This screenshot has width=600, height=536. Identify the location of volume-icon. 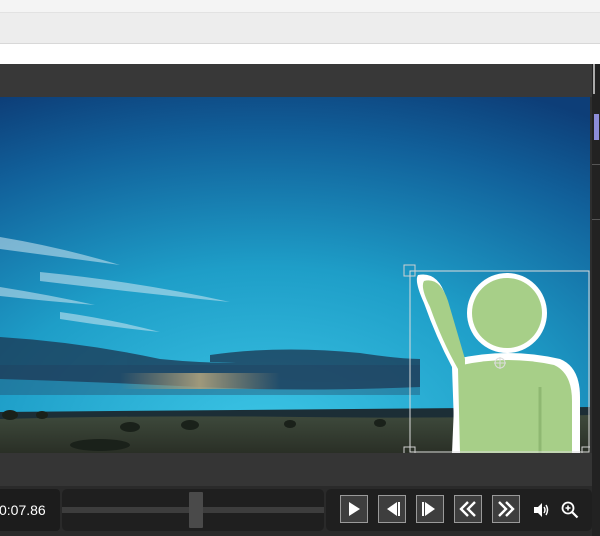
(541, 510).